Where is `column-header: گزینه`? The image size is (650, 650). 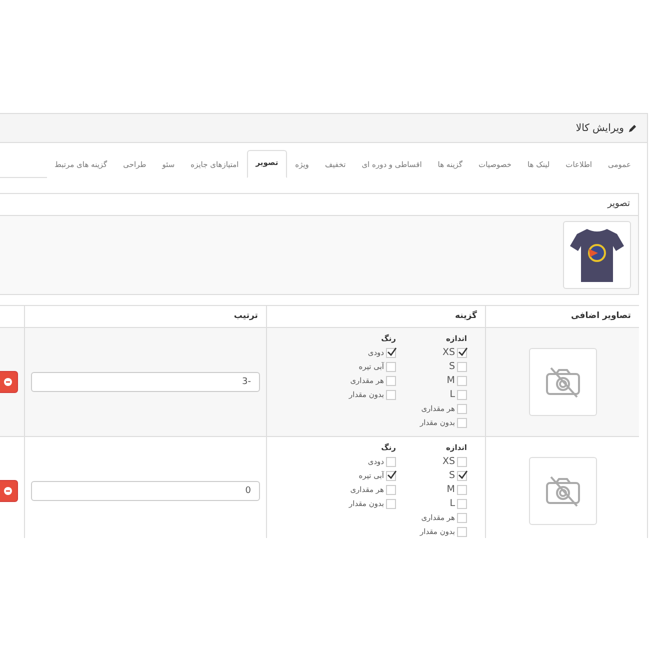 column-header: گزینه is located at coordinates (375, 316).